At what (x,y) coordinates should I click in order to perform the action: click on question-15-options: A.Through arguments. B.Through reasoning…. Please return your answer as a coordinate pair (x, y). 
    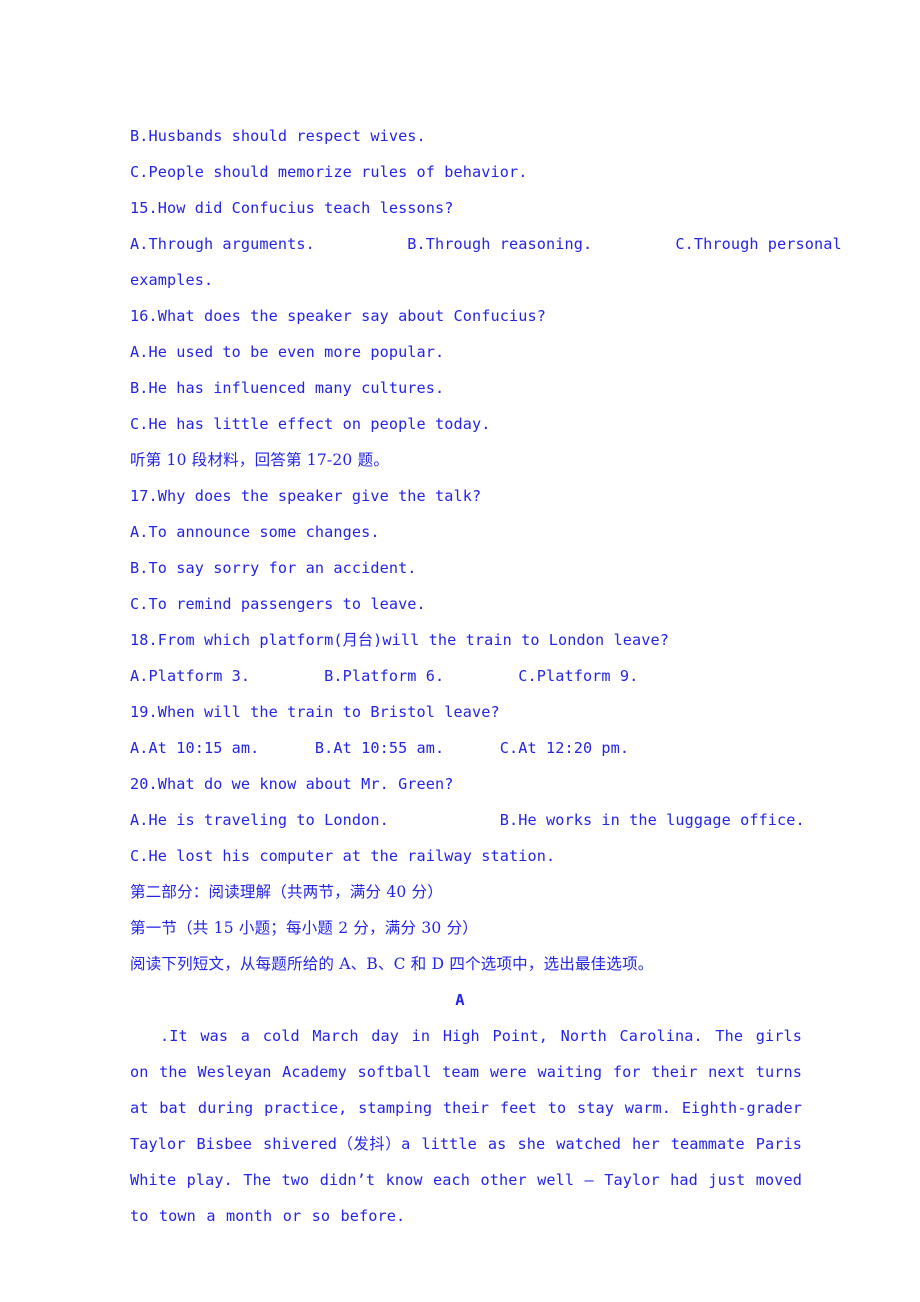
    Looking at the image, I should click on (486, 244).